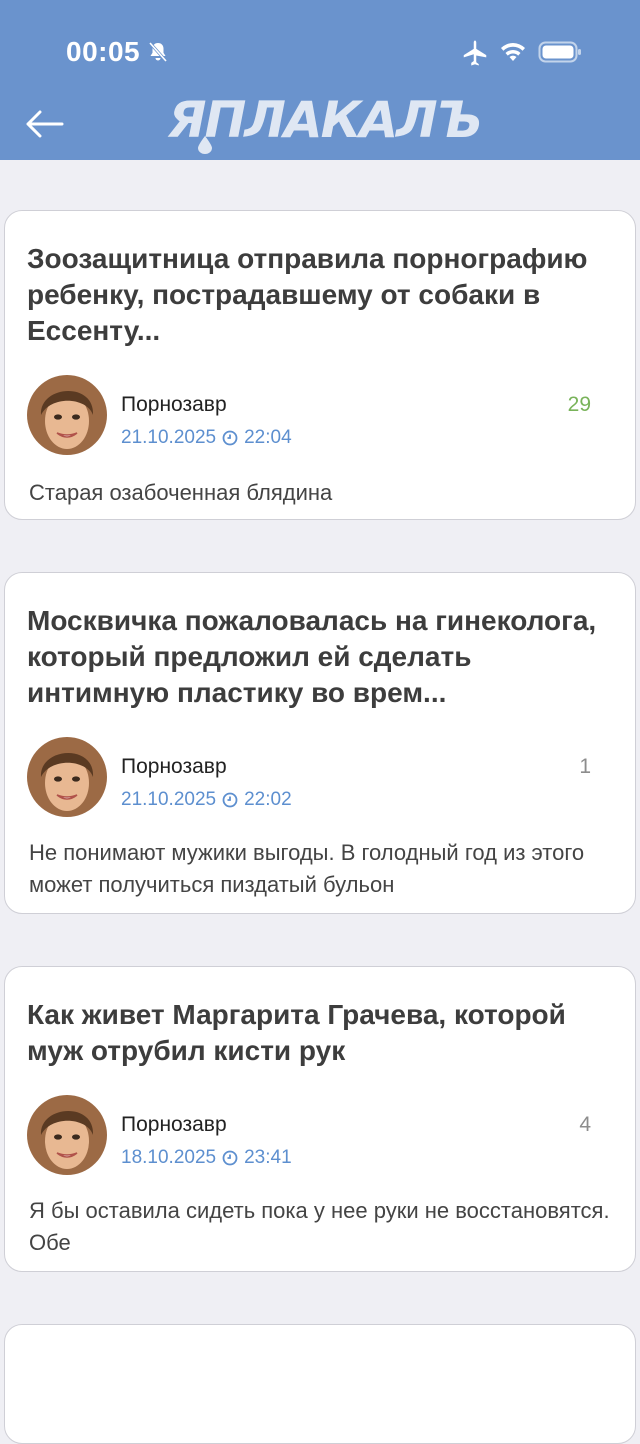 Image resolution: width=640 pixels, height=1444 pixels. I want to click on teardrop-icon, so click(205, 145).